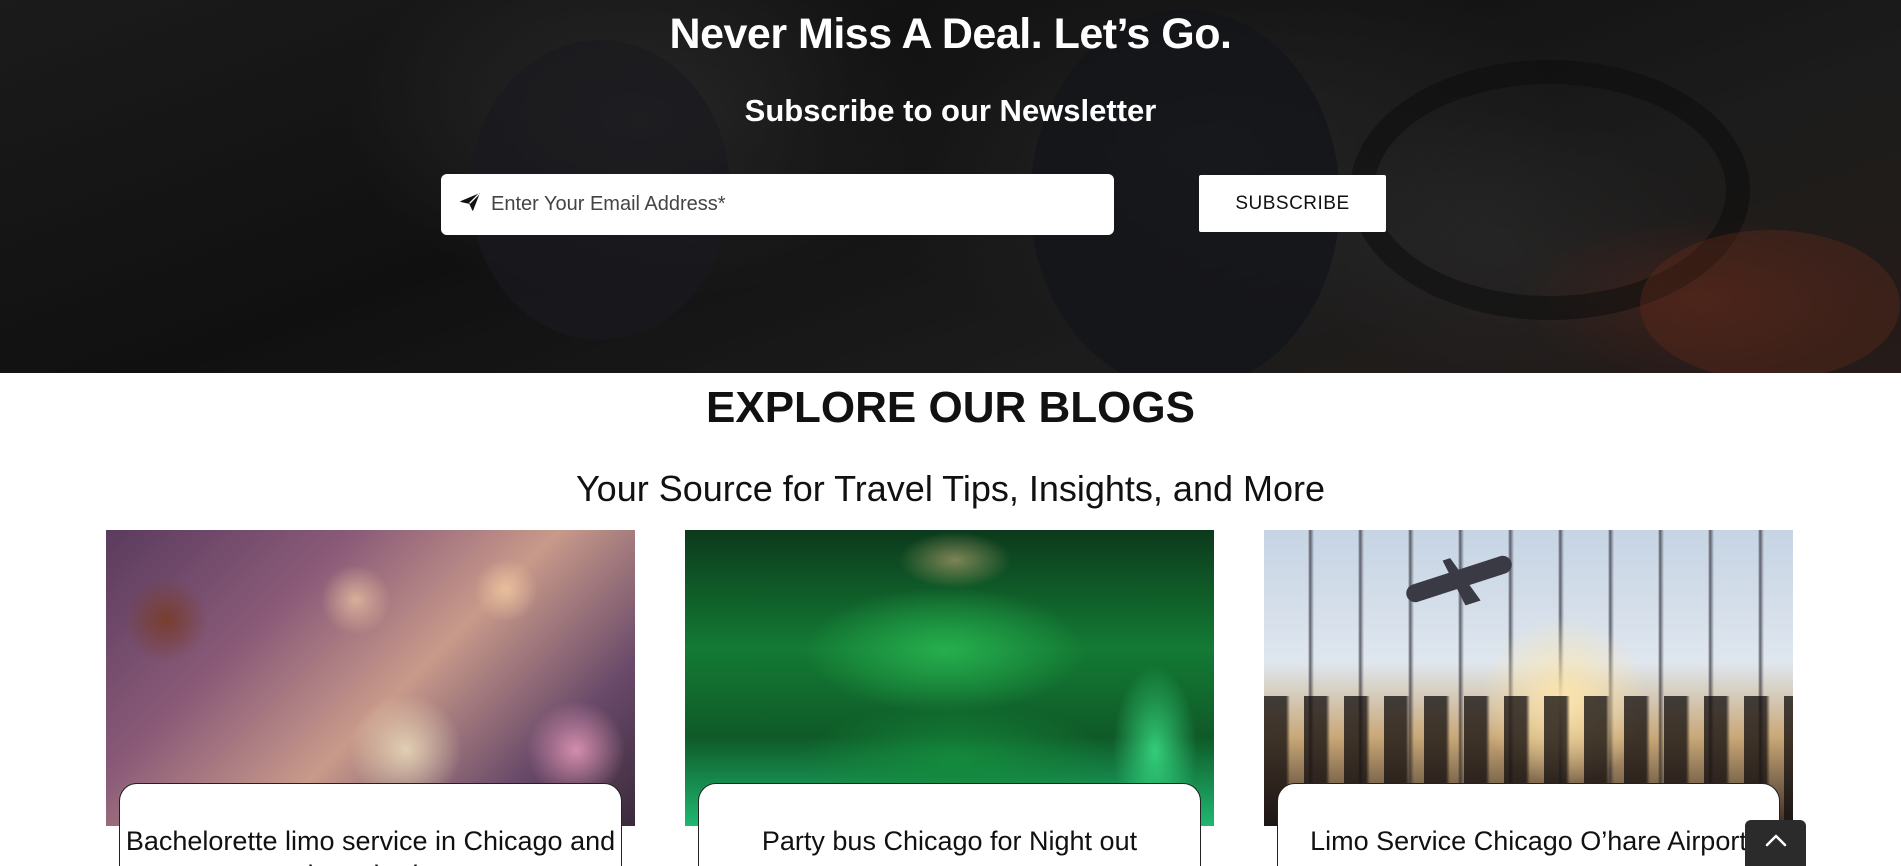 This screenshot has width=1901, height=866. What do you see at coordinates (949, 824) in the screenshot?
I see `blog-card-title: Party bus Chicago for Night out` at bounding box center [949, 824].